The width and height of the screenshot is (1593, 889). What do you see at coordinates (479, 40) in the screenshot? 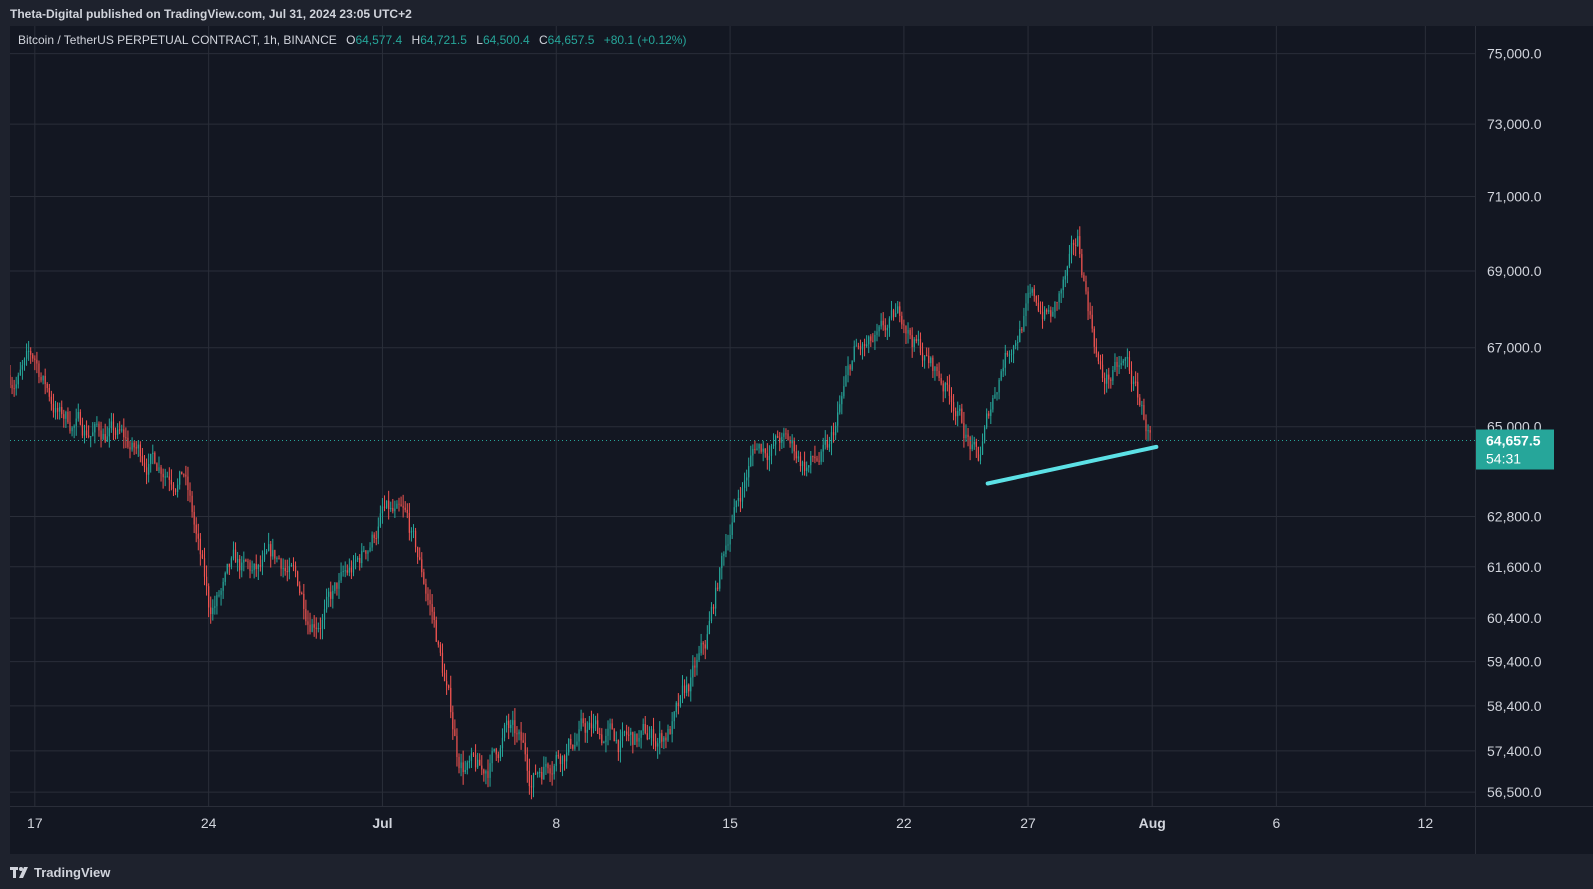
I see `low-label: L` at bounding box center [479, 40].